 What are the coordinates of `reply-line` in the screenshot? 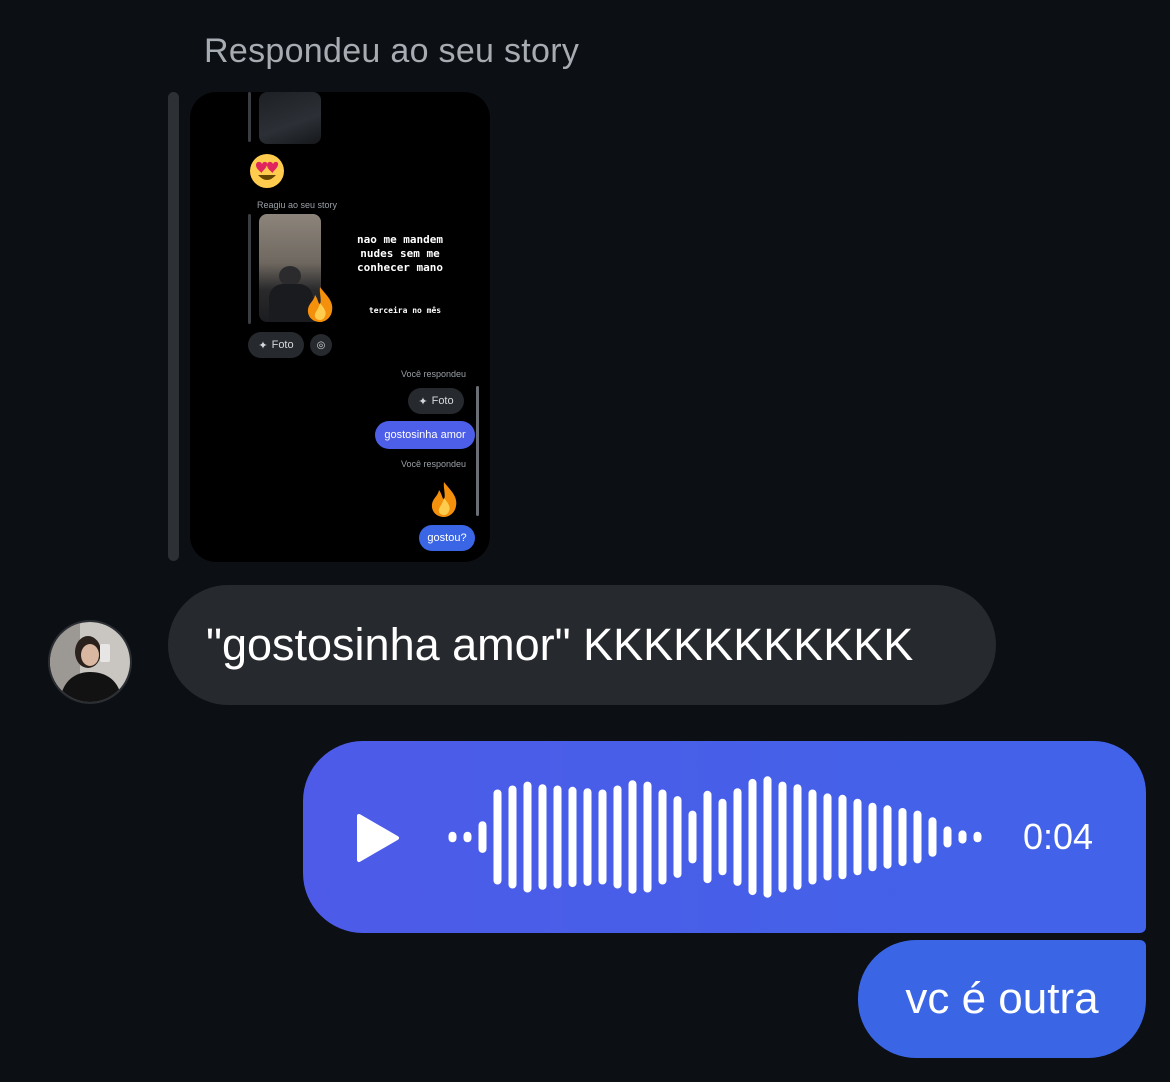 It's located at (477, 451).